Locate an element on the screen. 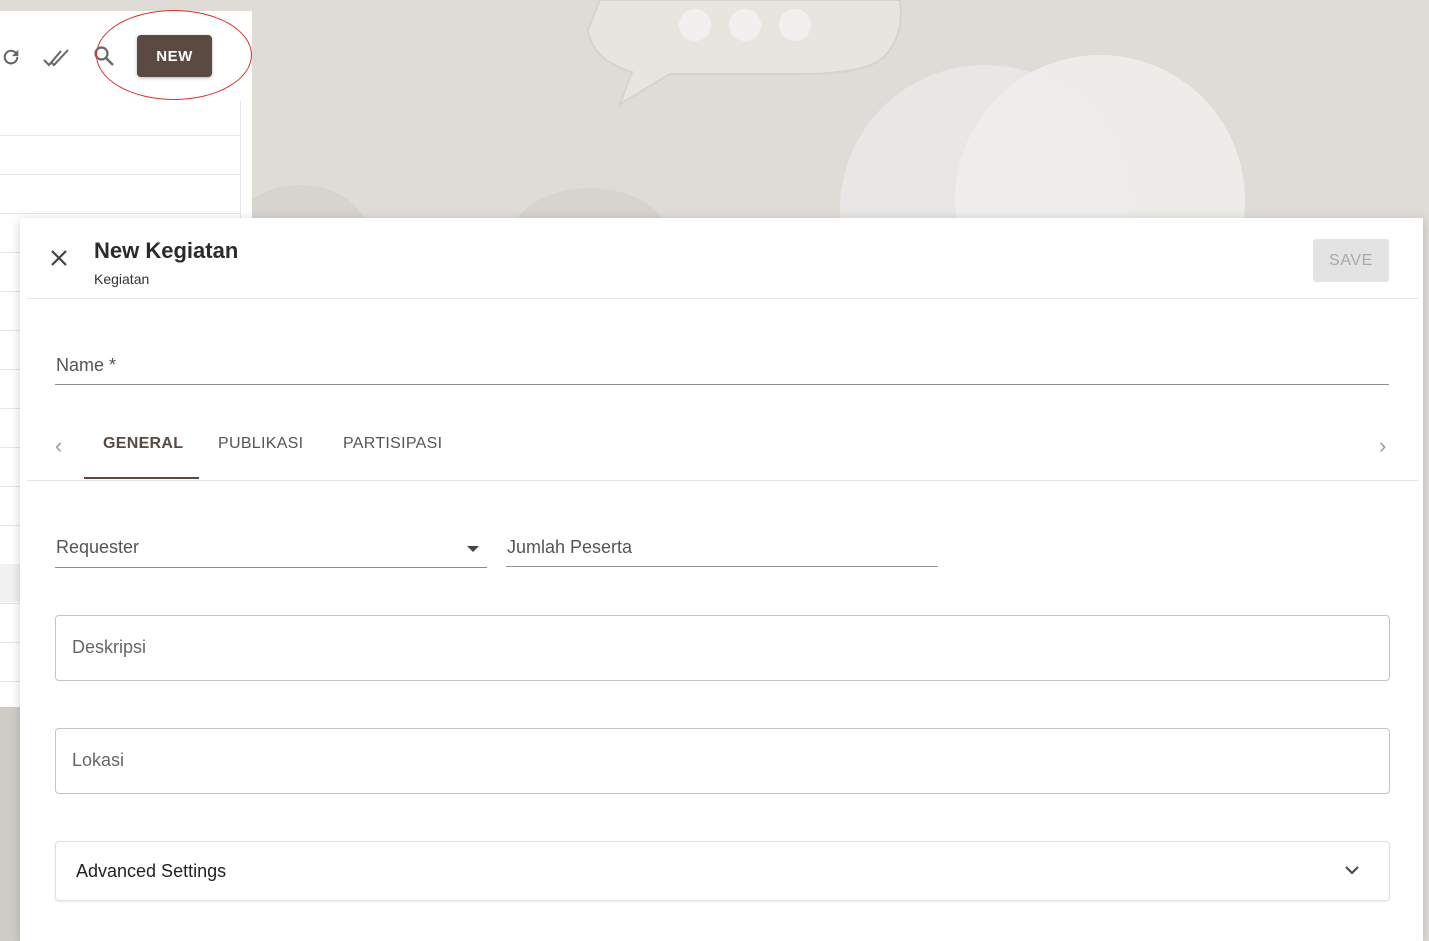 This screenshot has width=1429, height=941. dialog-title: New Kegiatan is located at coordinates (166, 250).